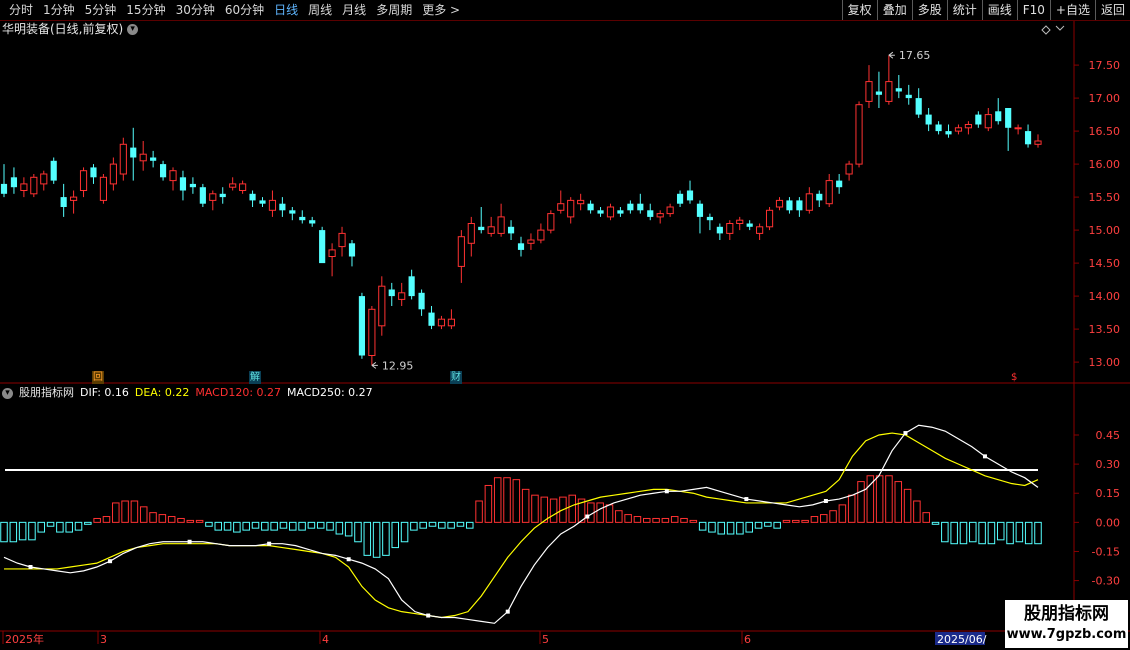 The width and height of the screenshot is (1130, 650). What do you see at coordinates (1106, 551) in the screenshot?
I see `macd-tick-label-4: -0.15` at bounding box center [1106, 551].